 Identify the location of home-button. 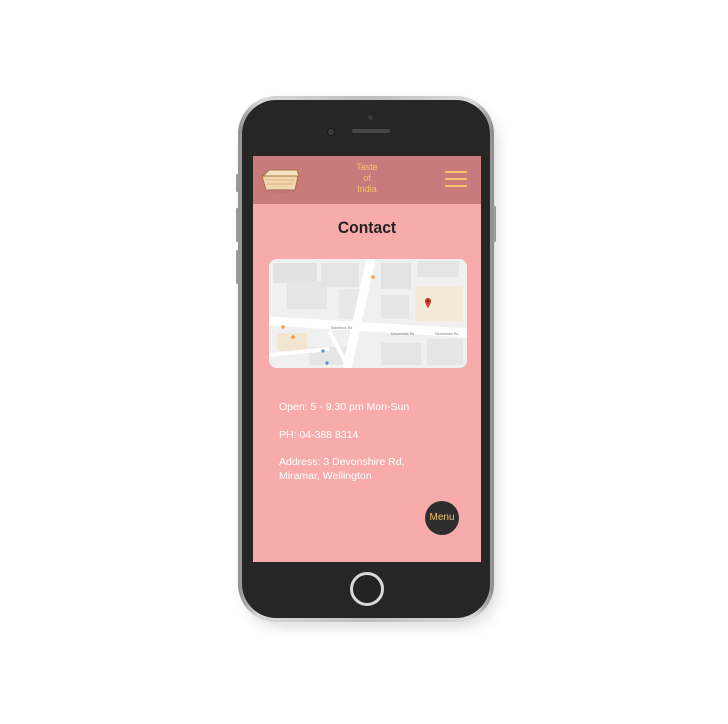
(367, 589).